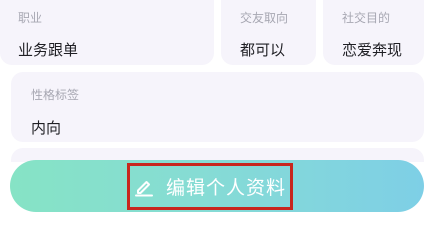  Describe the element at coordinates (48, 50) in the screenshot. I see `job-value: 业务跟单` at that location.